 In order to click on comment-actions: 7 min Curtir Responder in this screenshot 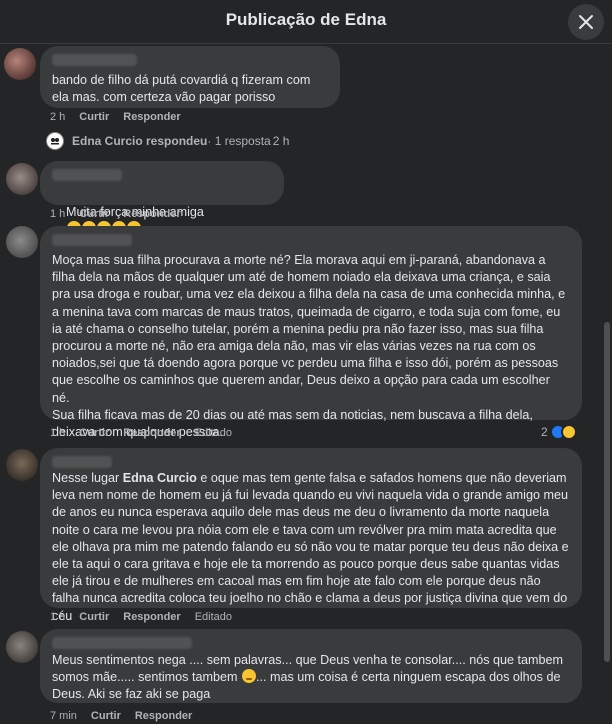, I will do `click(121, 716)`.